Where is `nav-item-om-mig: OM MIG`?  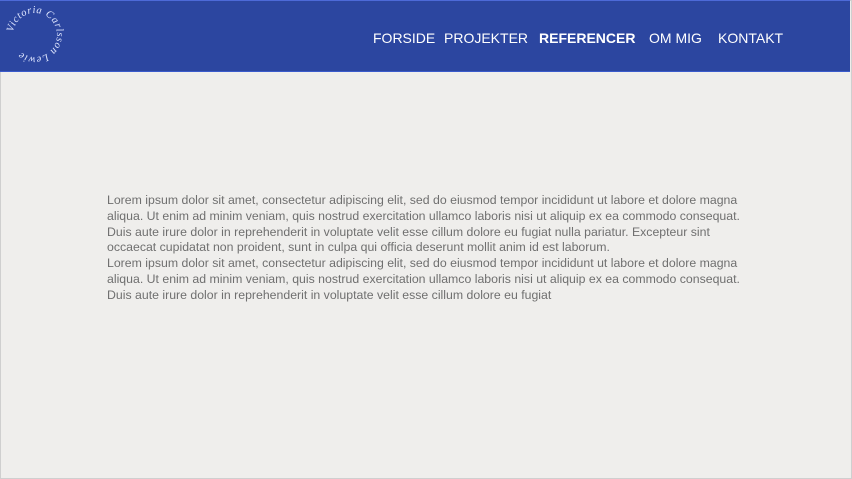
nav-item-om-mig: OM MIG is located at coordinates (675, 38).